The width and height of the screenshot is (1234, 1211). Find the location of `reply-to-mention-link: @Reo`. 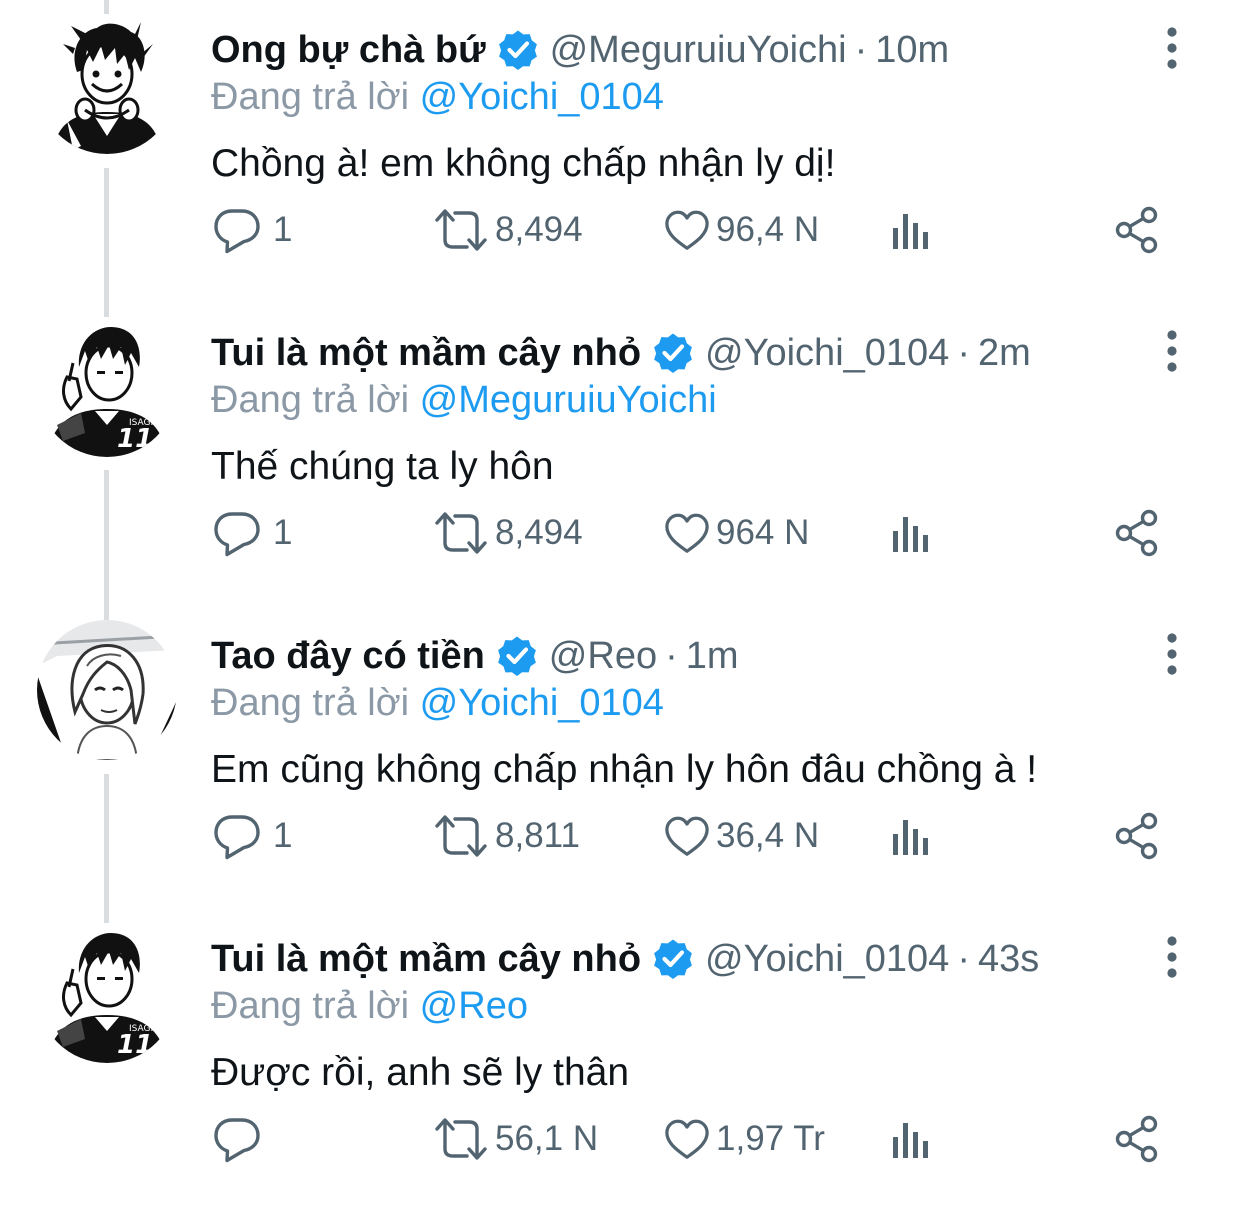

reply-to-mention-link: @Reo is located at coordinates (474, 1006).